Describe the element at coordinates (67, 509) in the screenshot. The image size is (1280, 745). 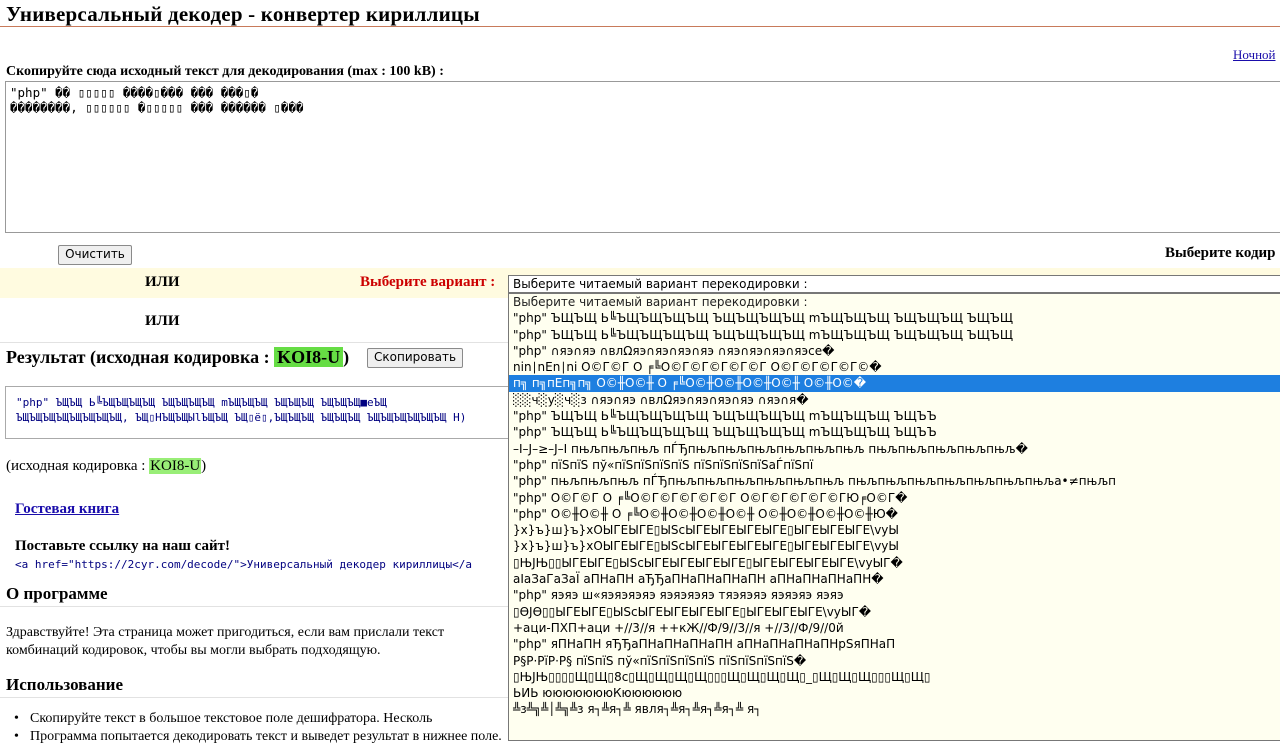
I see `guestbook-link: Гостевая книга` at that location.